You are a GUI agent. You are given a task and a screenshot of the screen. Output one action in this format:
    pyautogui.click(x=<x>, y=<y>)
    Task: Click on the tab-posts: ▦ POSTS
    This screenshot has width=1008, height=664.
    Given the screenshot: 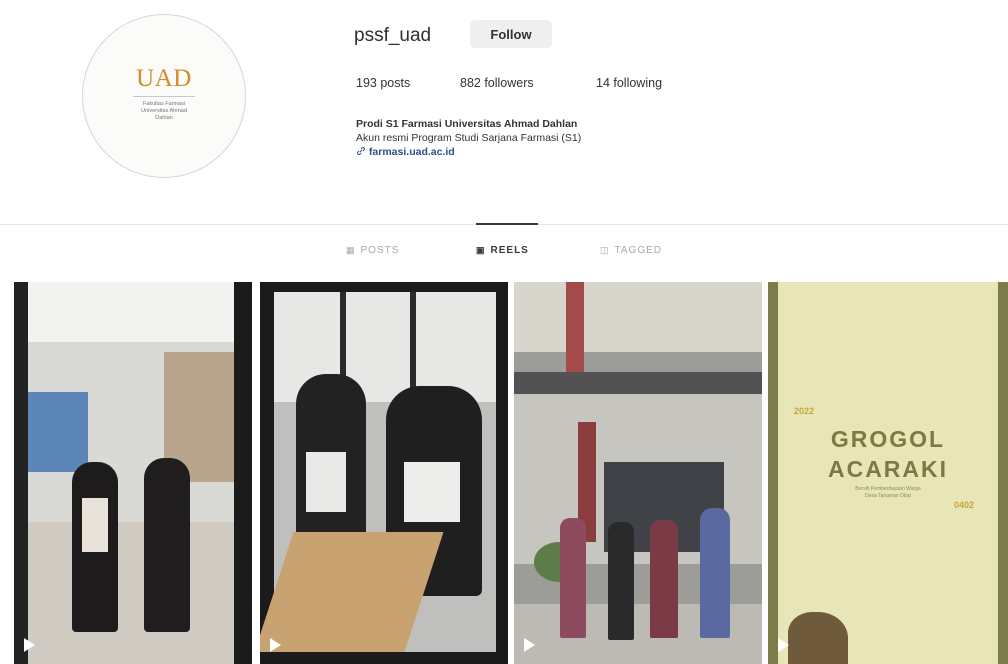 What is the action you would take?
    pyautogui.click(x=372, y=250)
    